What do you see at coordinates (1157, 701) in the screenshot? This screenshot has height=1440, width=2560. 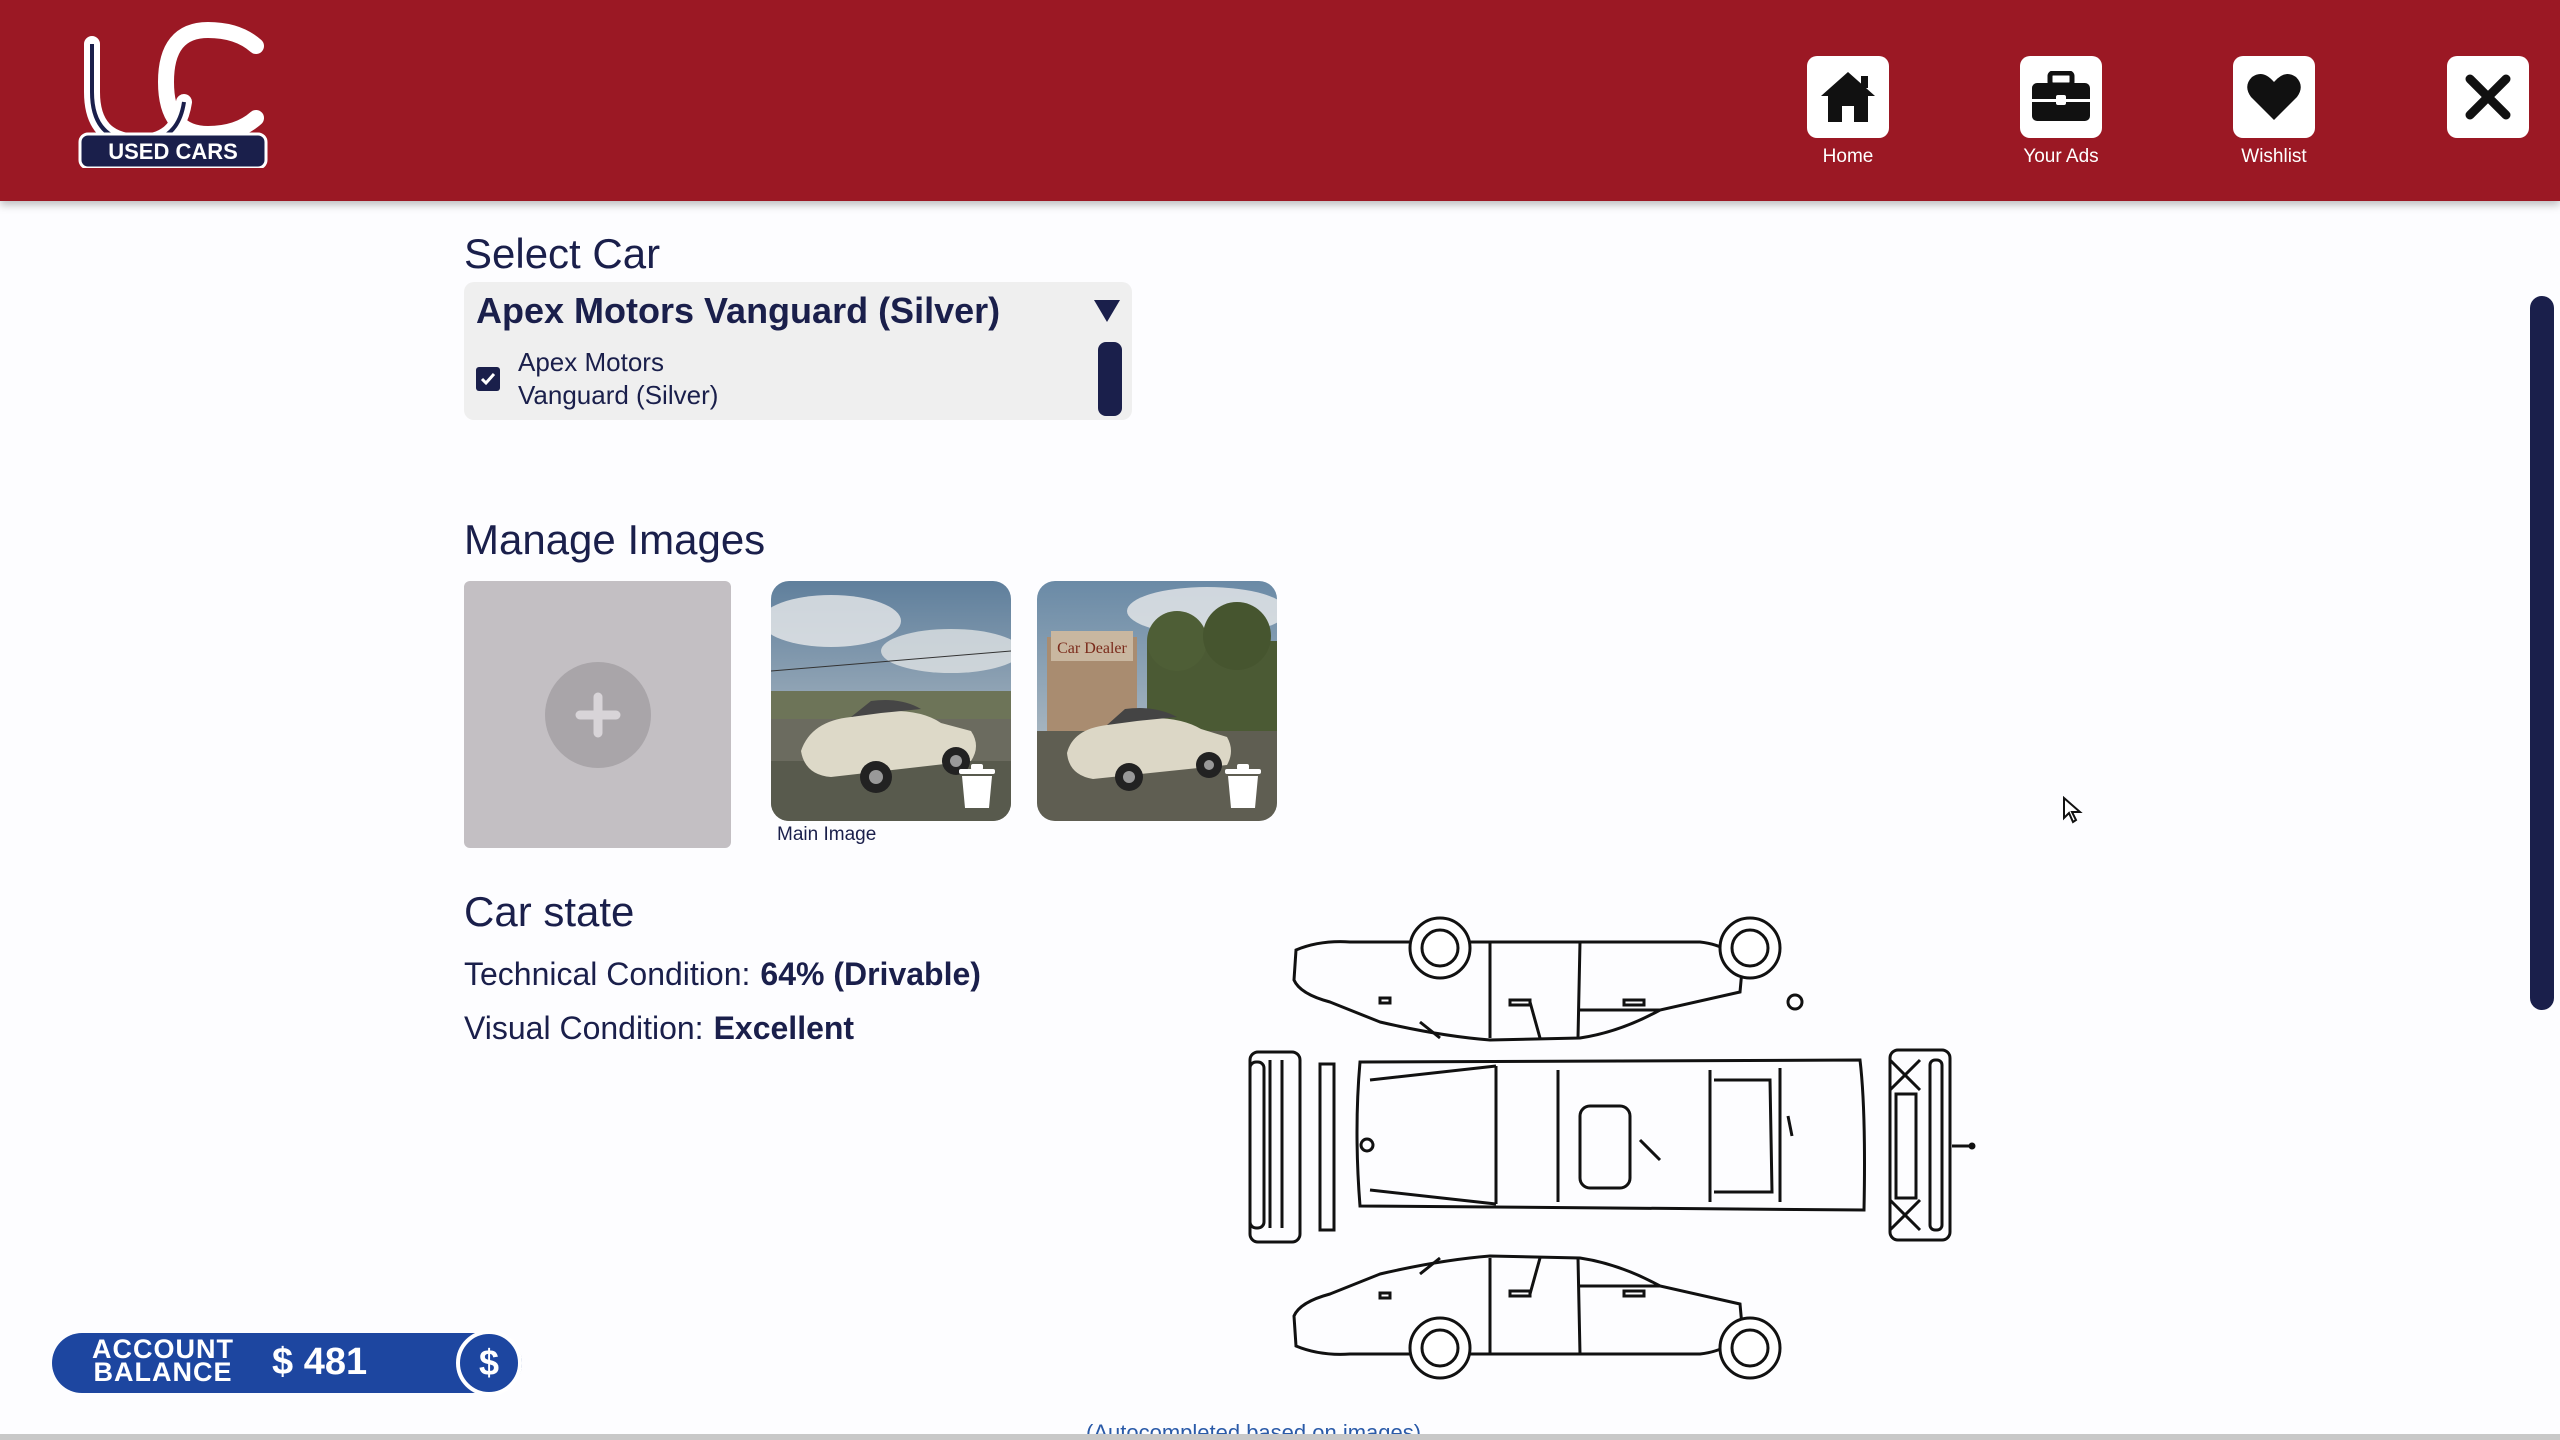 I see `car-image-thumbnail-2: Car Dealer` at bounding box center [1157, 701].